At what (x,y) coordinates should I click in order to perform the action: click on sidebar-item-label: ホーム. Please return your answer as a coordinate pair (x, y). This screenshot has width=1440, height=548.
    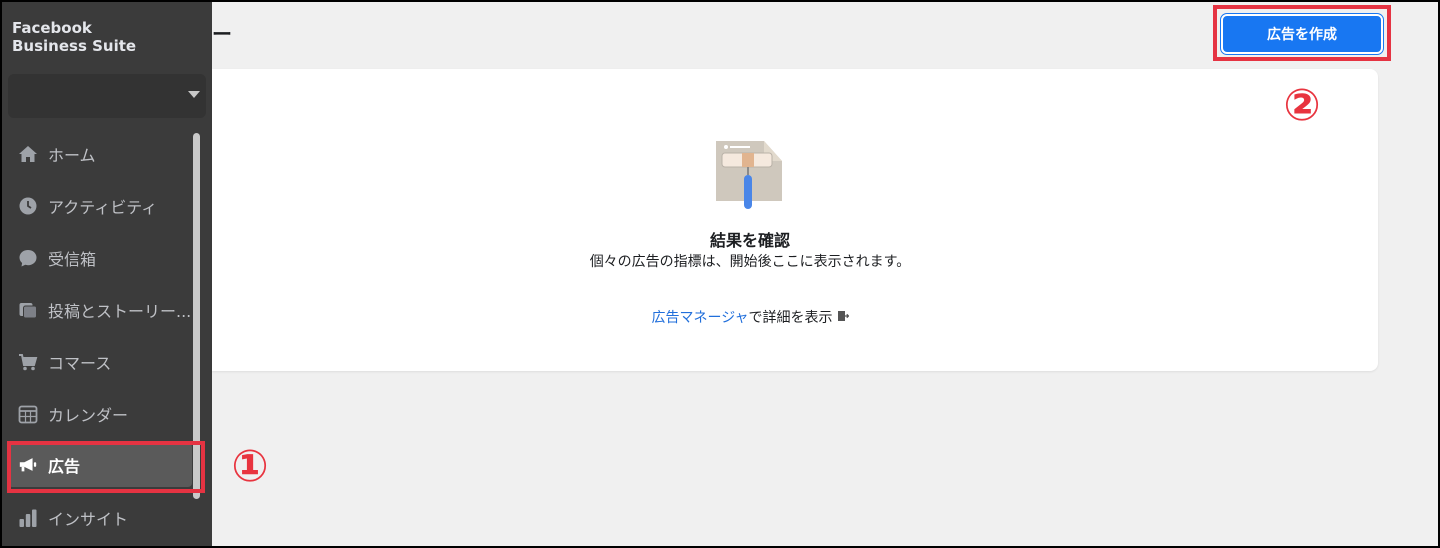
    Looking at the image, I should click on (72, 155).